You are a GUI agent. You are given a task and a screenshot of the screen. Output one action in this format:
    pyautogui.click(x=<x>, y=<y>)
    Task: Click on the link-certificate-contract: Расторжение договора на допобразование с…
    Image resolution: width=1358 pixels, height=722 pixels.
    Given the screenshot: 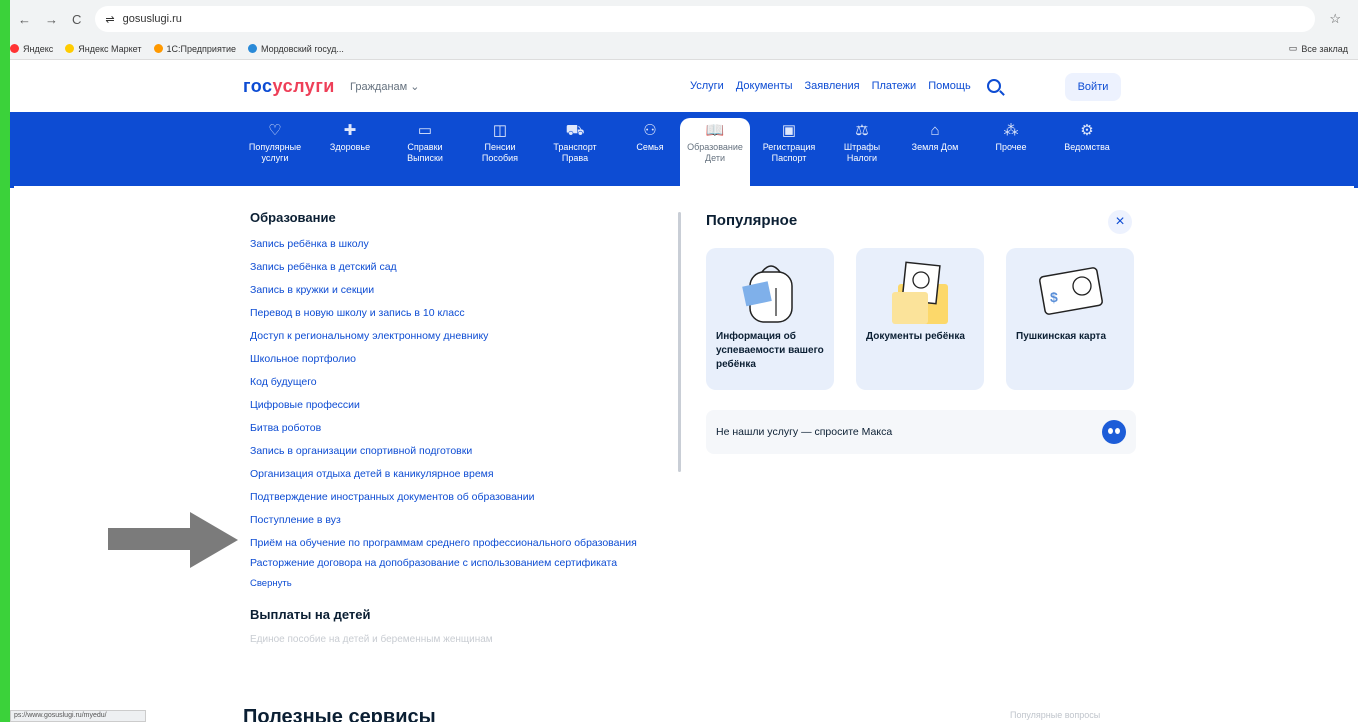 What is the action you would take?
    pyautogui.click(x=460, y=563)
    